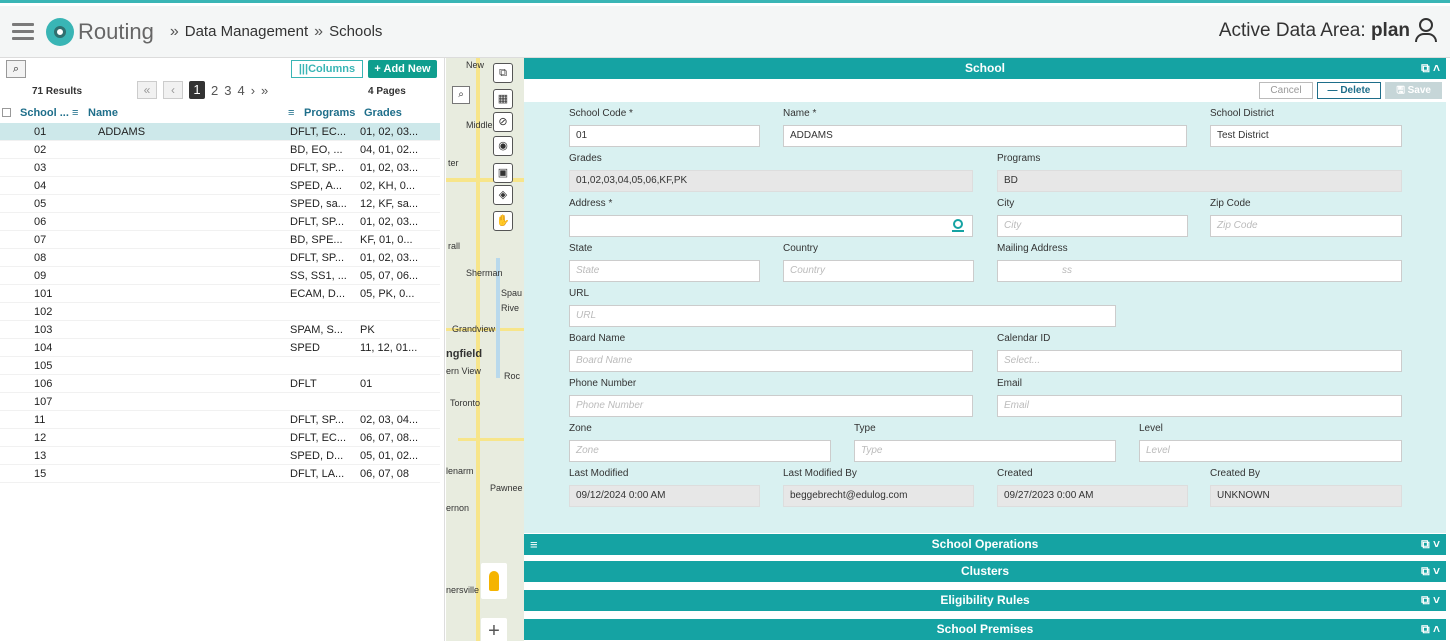  What do you see at coordinates (1349, 90) in the screenshot?
I see `delete-button: — Delete` at bounding box center [1349, 90].